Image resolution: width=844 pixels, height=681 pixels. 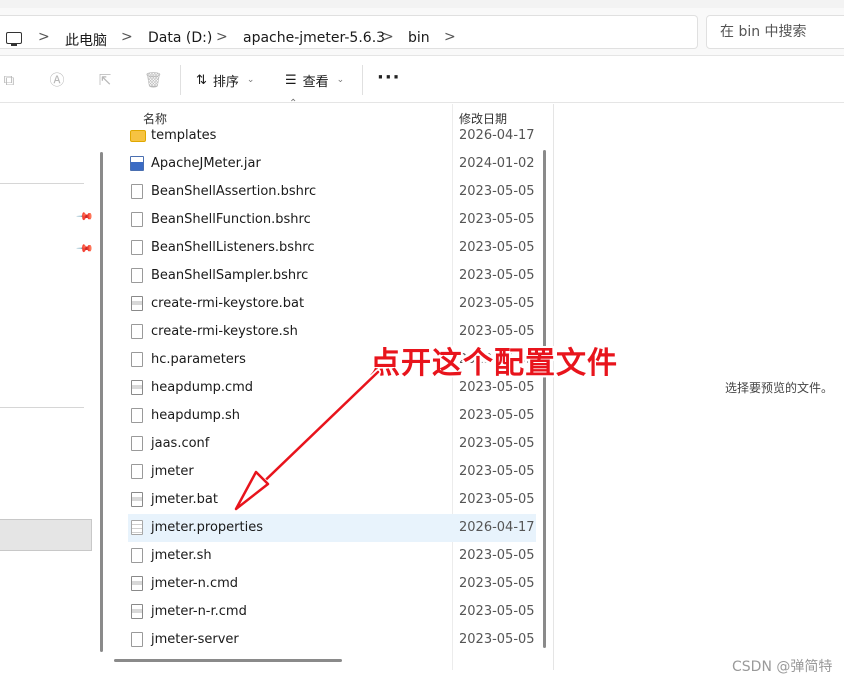 What do you see at coordinates (419, 38) in the screenshot?
I see `breadcrumb-bin: bin` at bounding box center [419, 38].